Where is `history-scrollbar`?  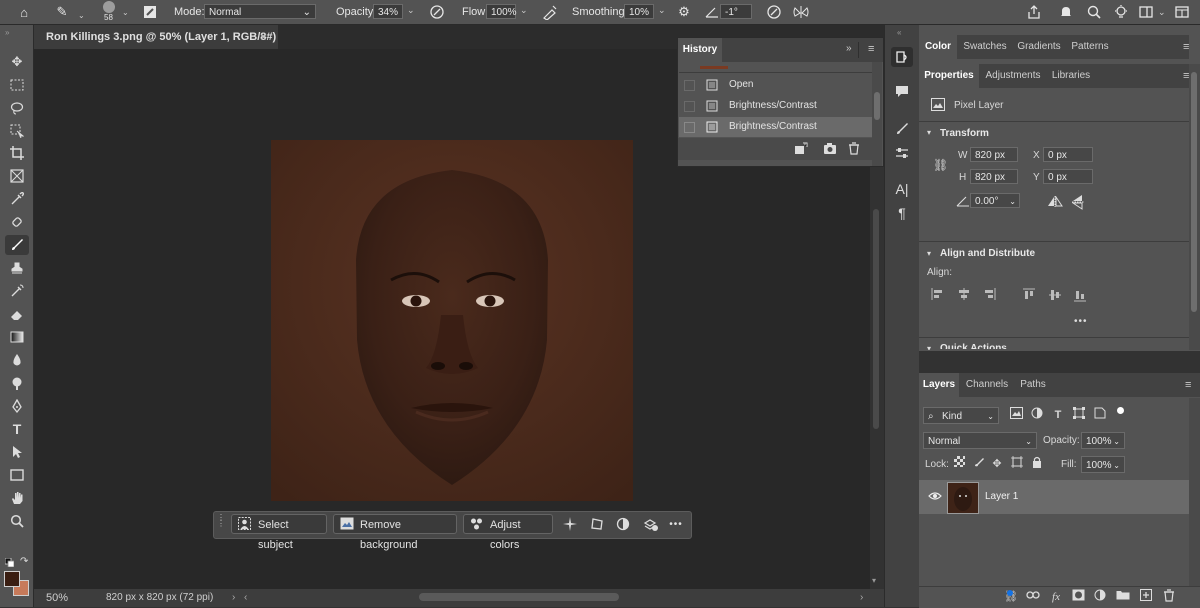
history-scrollbar is located at coordinates (877, 114).